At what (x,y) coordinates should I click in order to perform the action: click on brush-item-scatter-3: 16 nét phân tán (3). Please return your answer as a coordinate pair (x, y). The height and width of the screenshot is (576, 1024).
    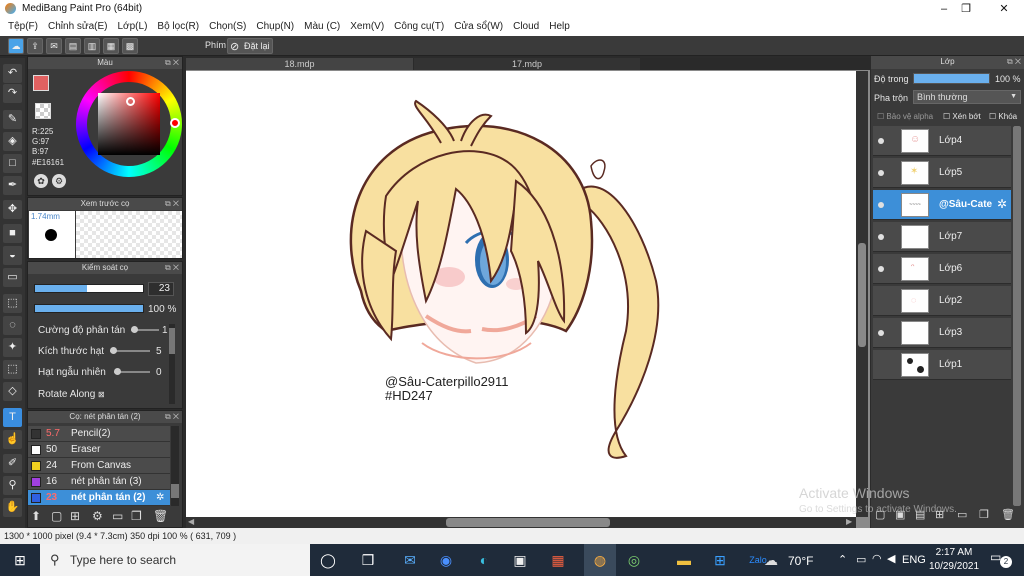
    Looking at the image, I should click on (99, 482).